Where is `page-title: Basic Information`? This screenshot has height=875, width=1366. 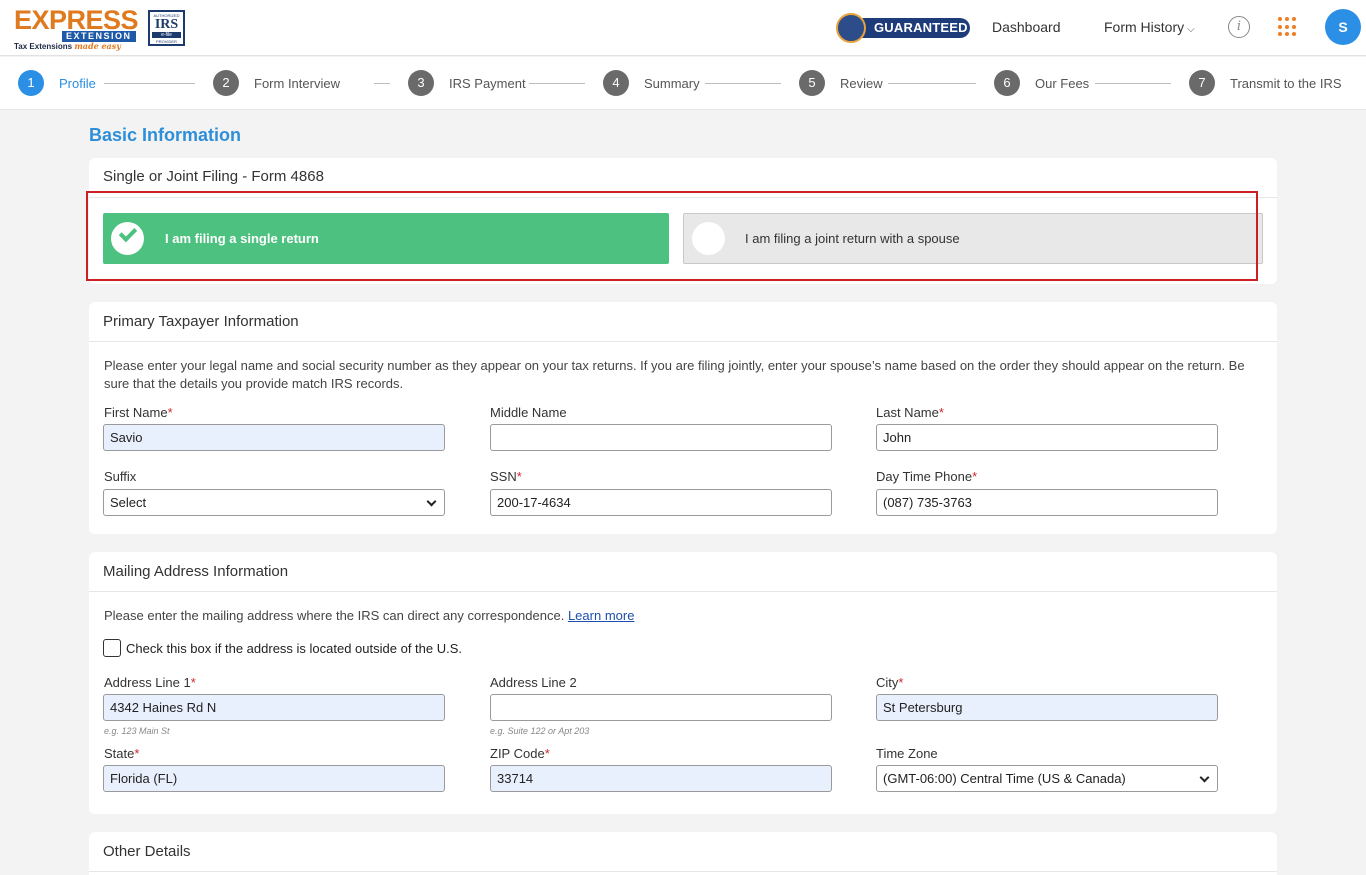
page-title: Basic Information is located at coordinates (165, 135).